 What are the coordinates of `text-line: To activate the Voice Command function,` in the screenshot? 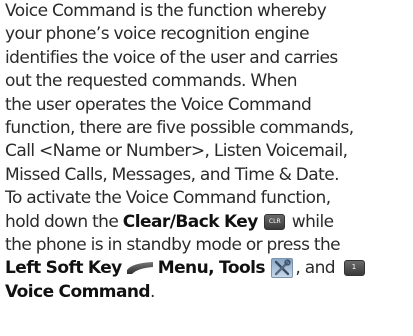 It's located at (168, 198).